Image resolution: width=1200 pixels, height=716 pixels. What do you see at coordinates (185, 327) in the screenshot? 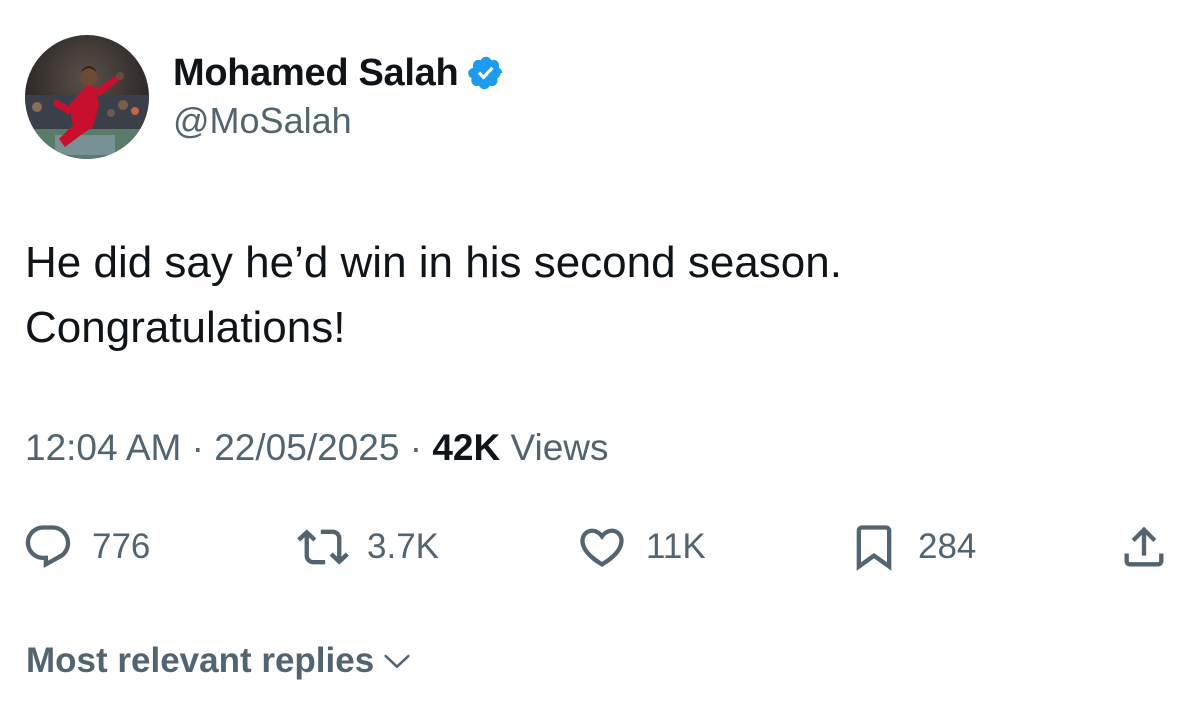
I see `tweet-text-line: Congratulations!` at bounding box center [185, 327].